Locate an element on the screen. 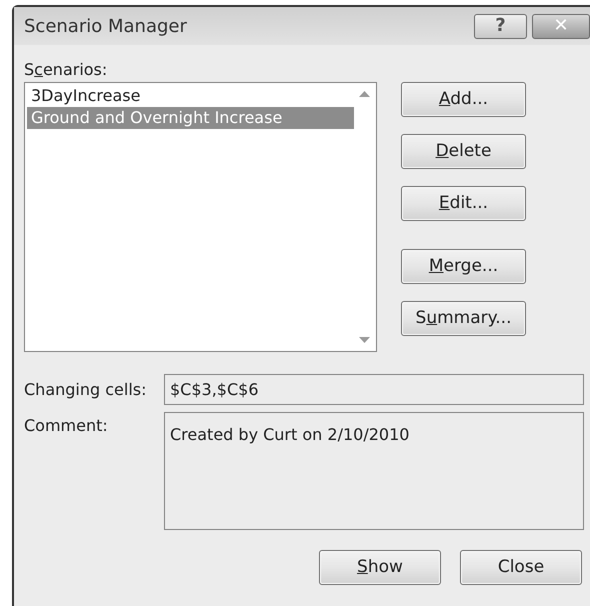 The image size is (590, 606). dialog-button: Show is located at coordinates (380, 567).